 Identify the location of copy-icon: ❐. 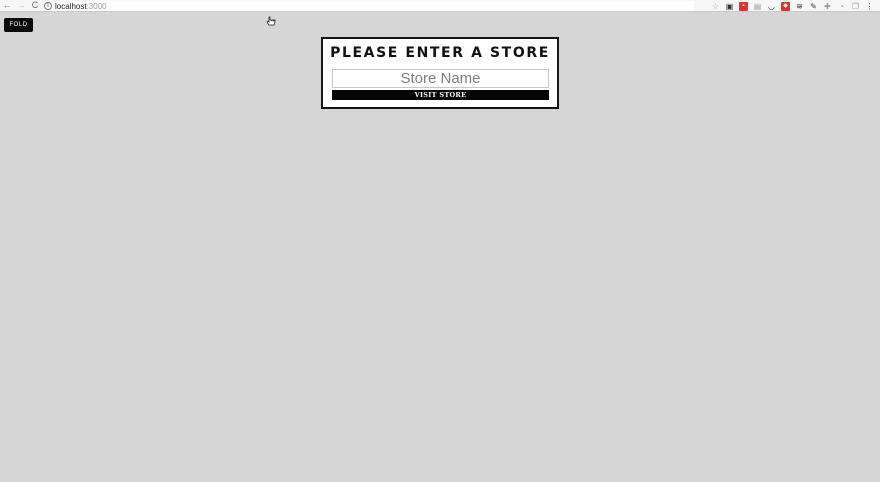
(855, 6).